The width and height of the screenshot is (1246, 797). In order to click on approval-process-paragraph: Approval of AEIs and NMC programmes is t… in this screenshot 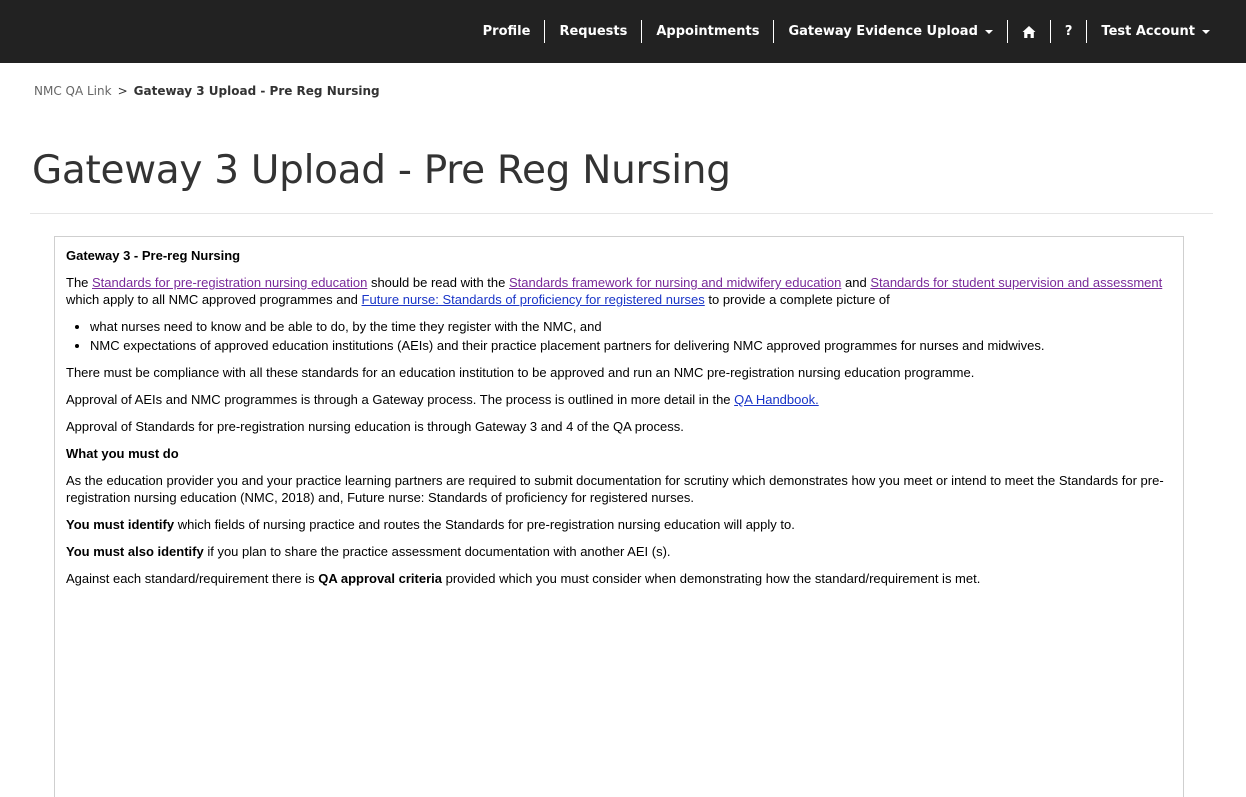, I will do `click(619, 399)`.